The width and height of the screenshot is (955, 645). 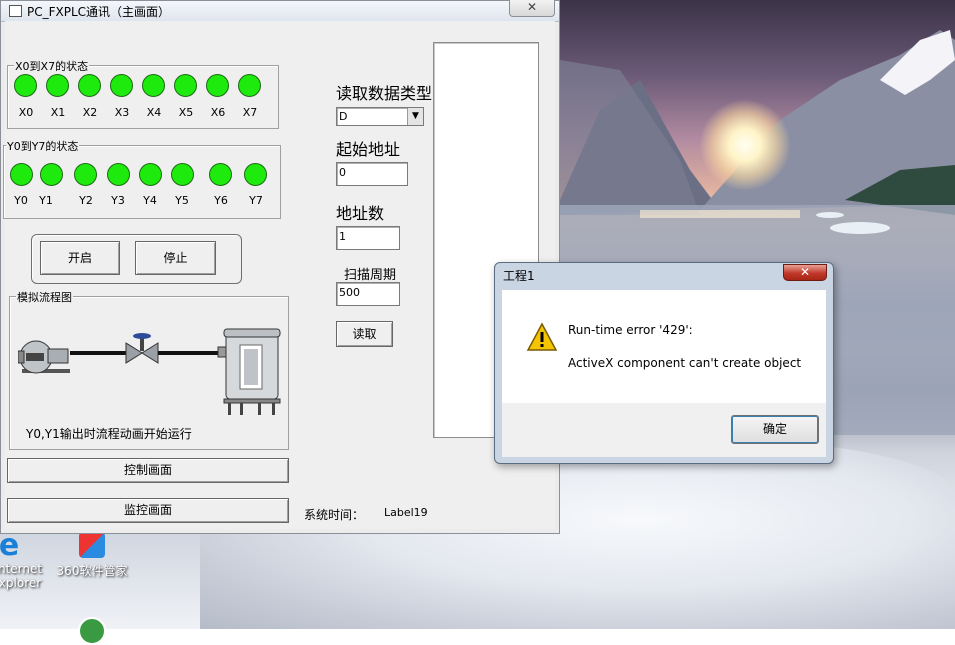 I want to click on led-label: Y5, so click(x=182, y=200).